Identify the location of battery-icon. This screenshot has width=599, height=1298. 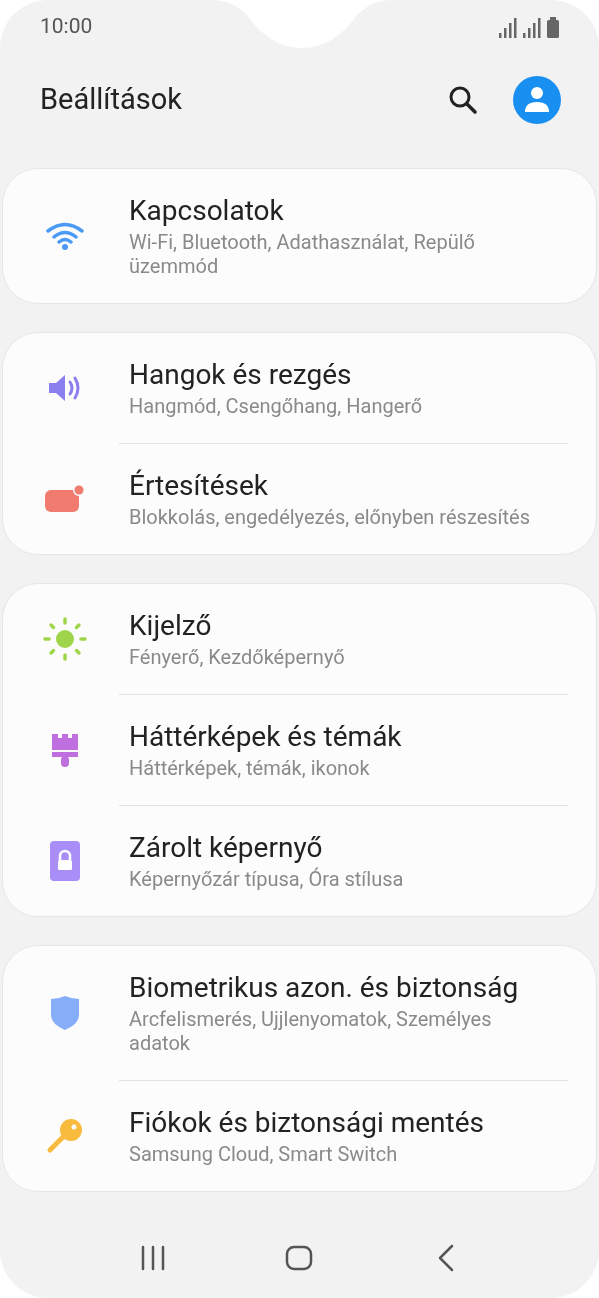
(553, 27).